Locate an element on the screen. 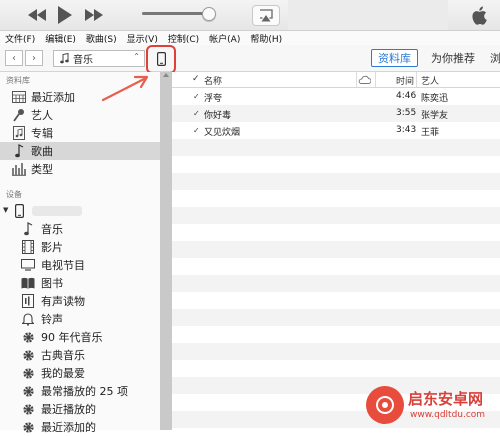  forward-button: › is located at coordinates (34, 58).